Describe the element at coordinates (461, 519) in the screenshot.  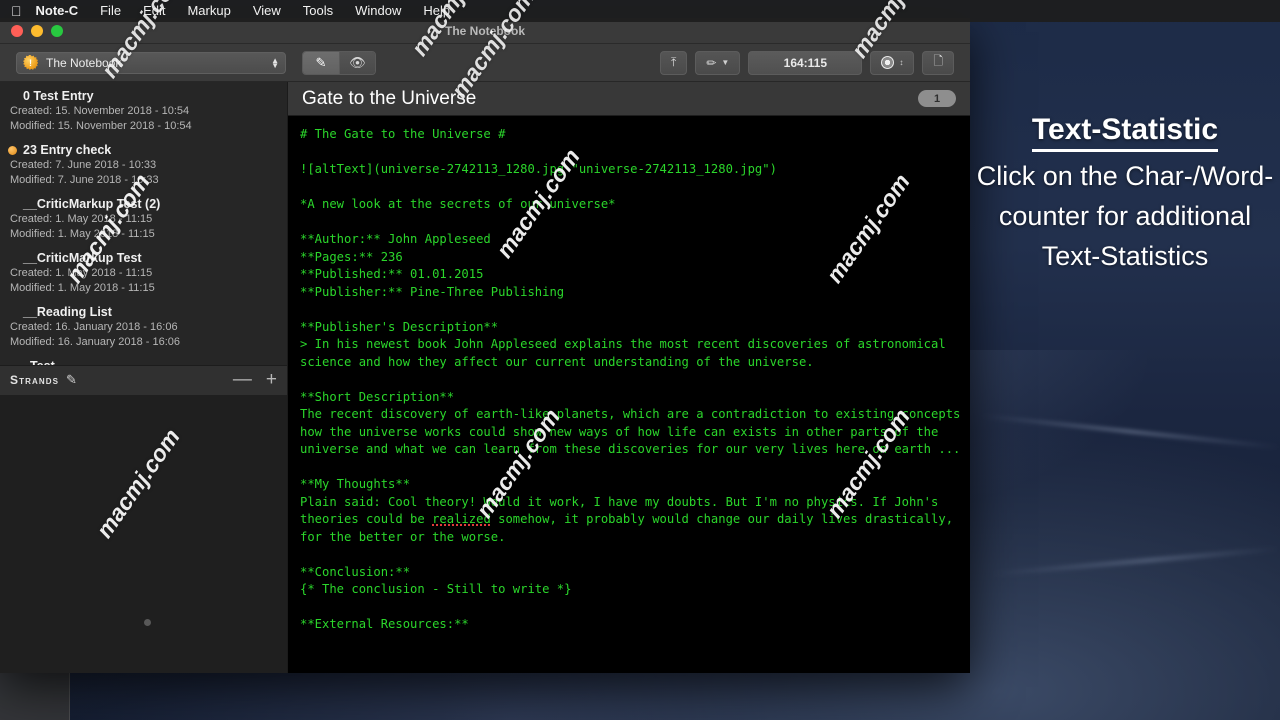
I see `spellcheck-word: realized` at that location.